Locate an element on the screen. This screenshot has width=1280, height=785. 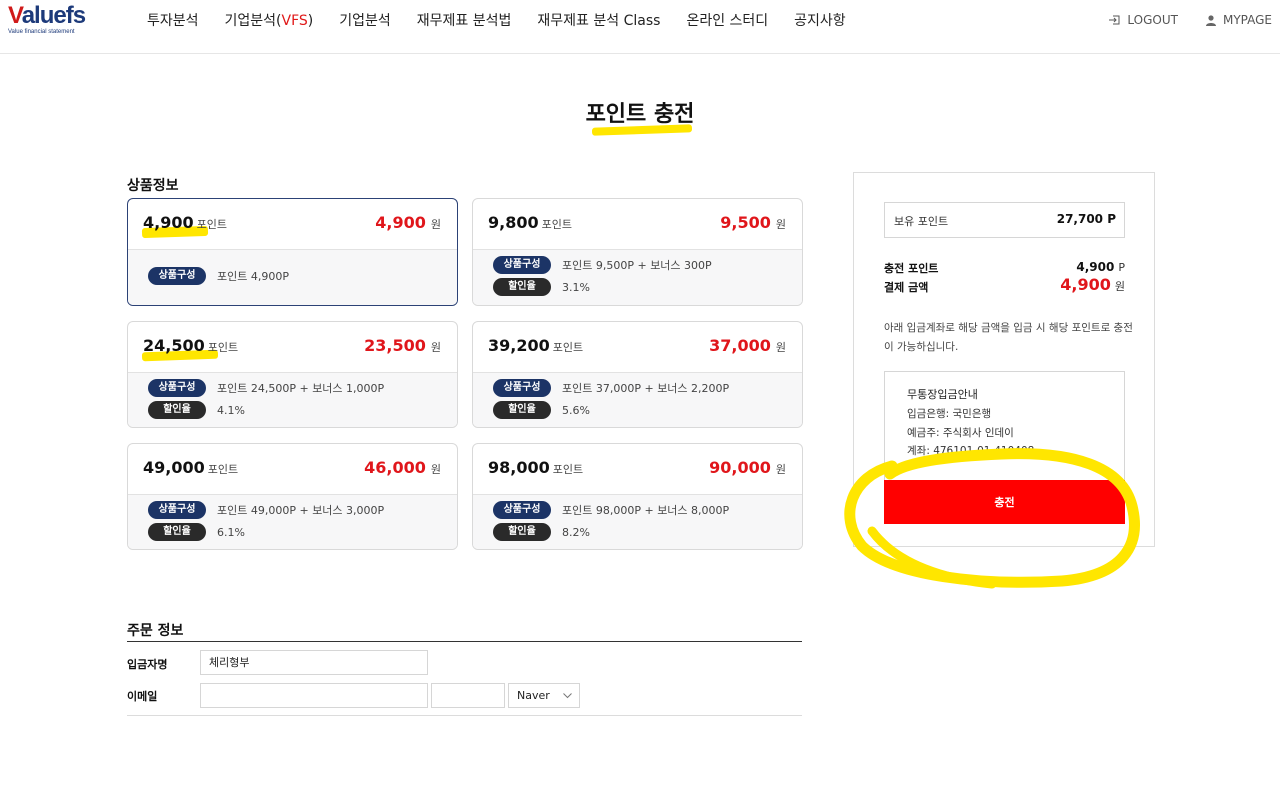
product-points: 49,000 포인트 is located at coordinates (190, 467).